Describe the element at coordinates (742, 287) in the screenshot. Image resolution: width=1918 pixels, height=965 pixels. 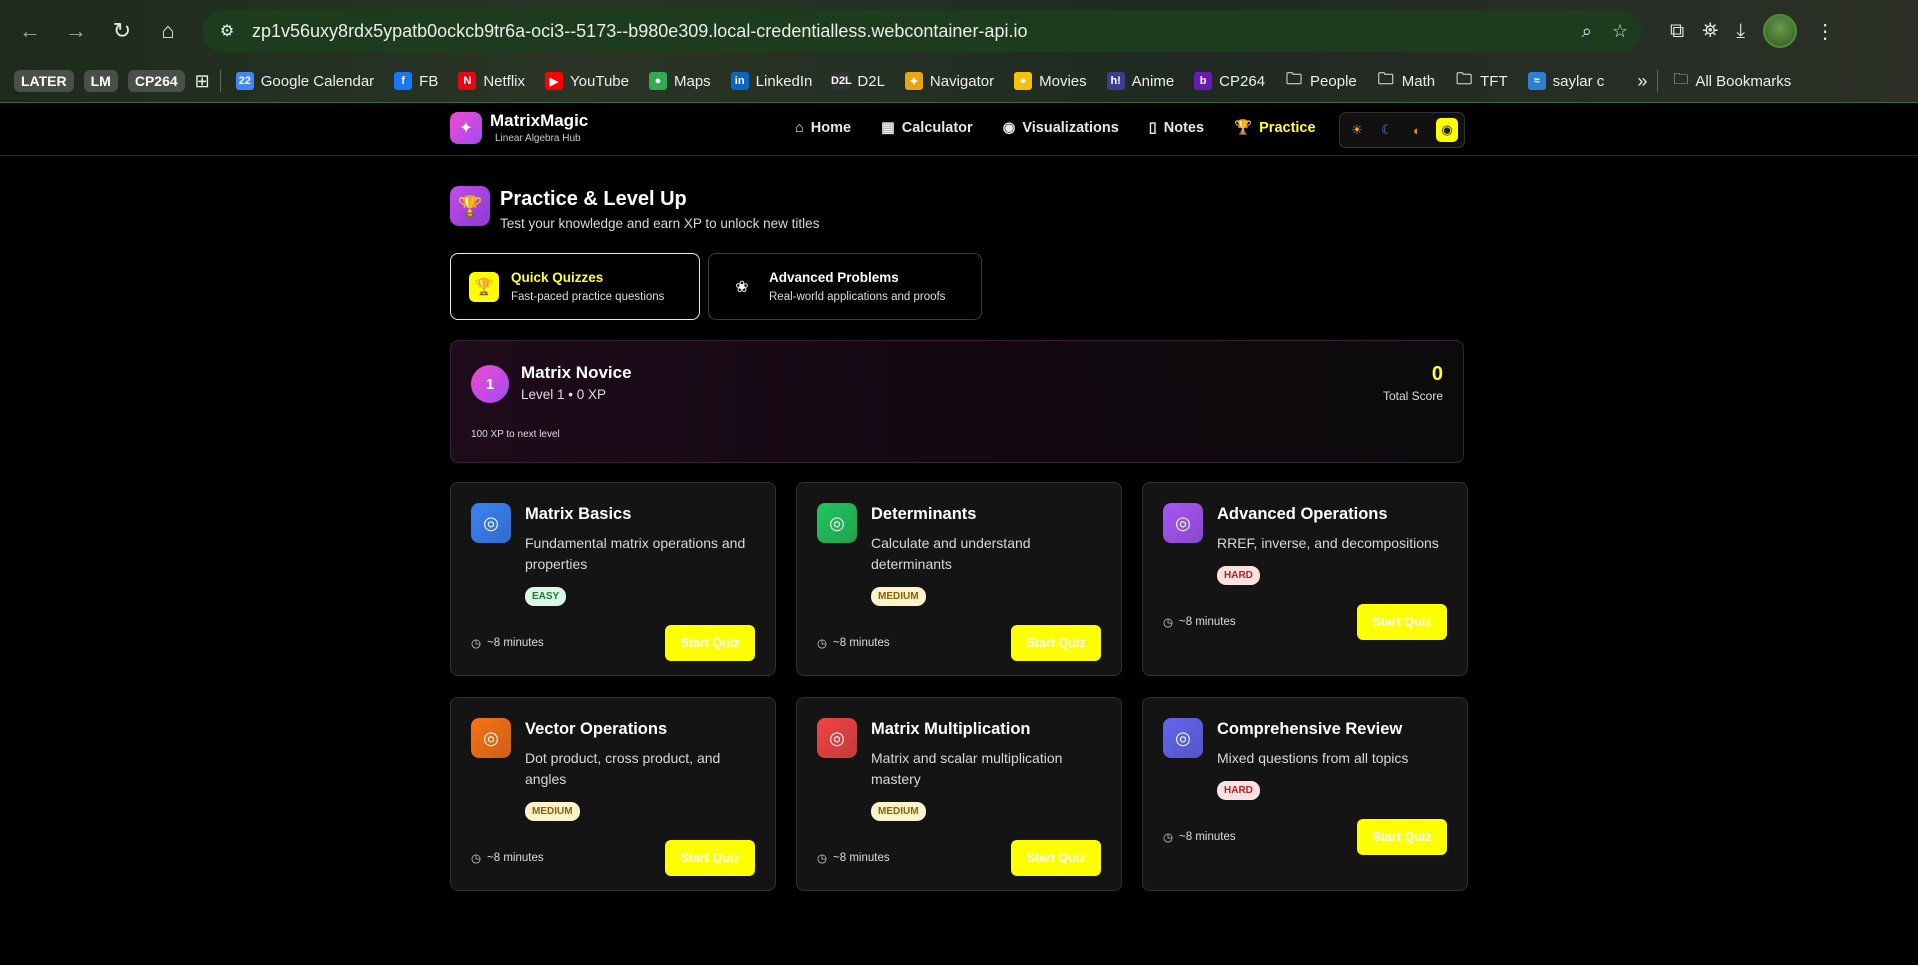
I see `brain-icon: ❀` at that location.